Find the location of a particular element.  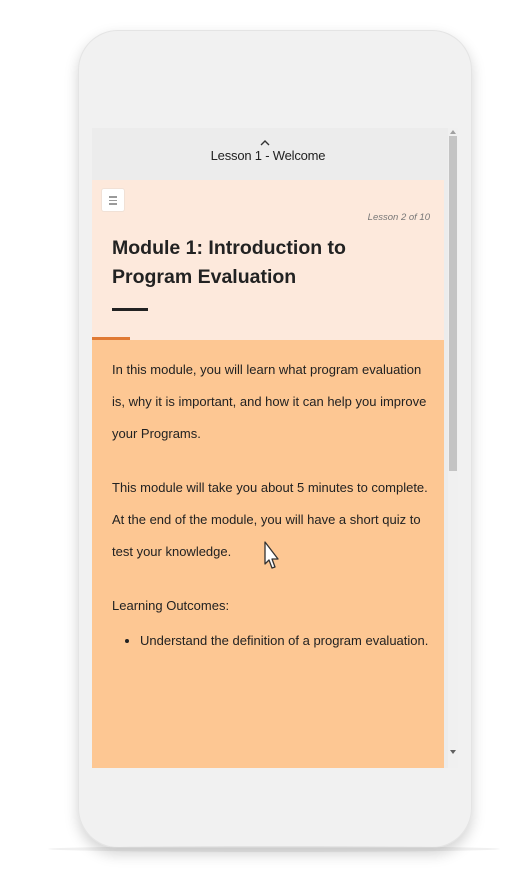

chevron-up-icon is located at coordinates (265, 143).